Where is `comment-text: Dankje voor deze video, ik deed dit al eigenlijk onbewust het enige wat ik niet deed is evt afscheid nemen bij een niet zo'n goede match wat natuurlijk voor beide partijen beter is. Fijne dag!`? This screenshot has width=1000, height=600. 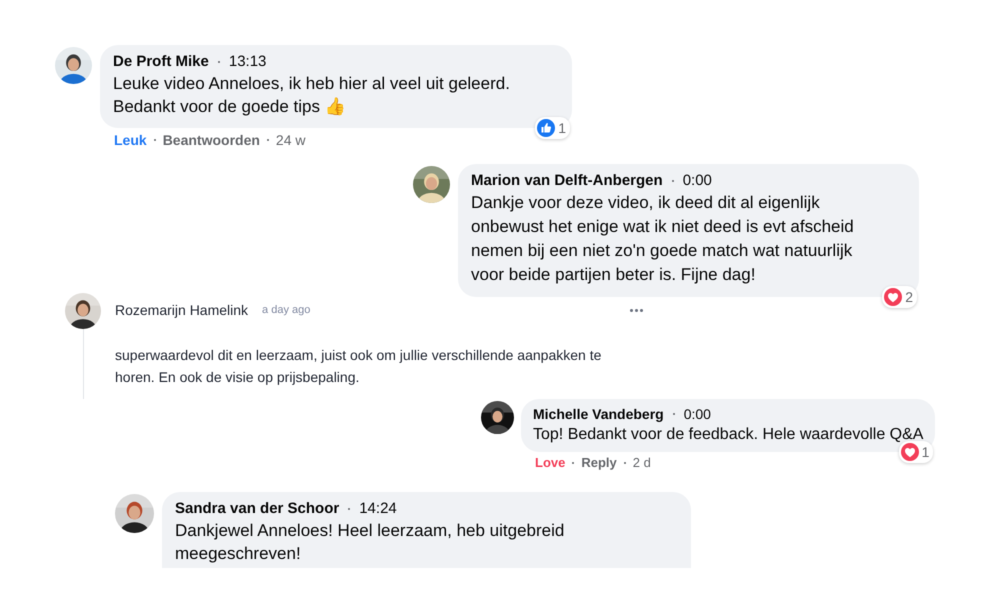
comment-text: Dankje voor deze video, ik deed dit al eigenlijk onbewust het enige wat ik niet deed is evt afscheid nemen bij een niet zo'n goede match wat natuurlijk voor beide partijen beter is. Fijne dag! is located at coordinates (663, 239).